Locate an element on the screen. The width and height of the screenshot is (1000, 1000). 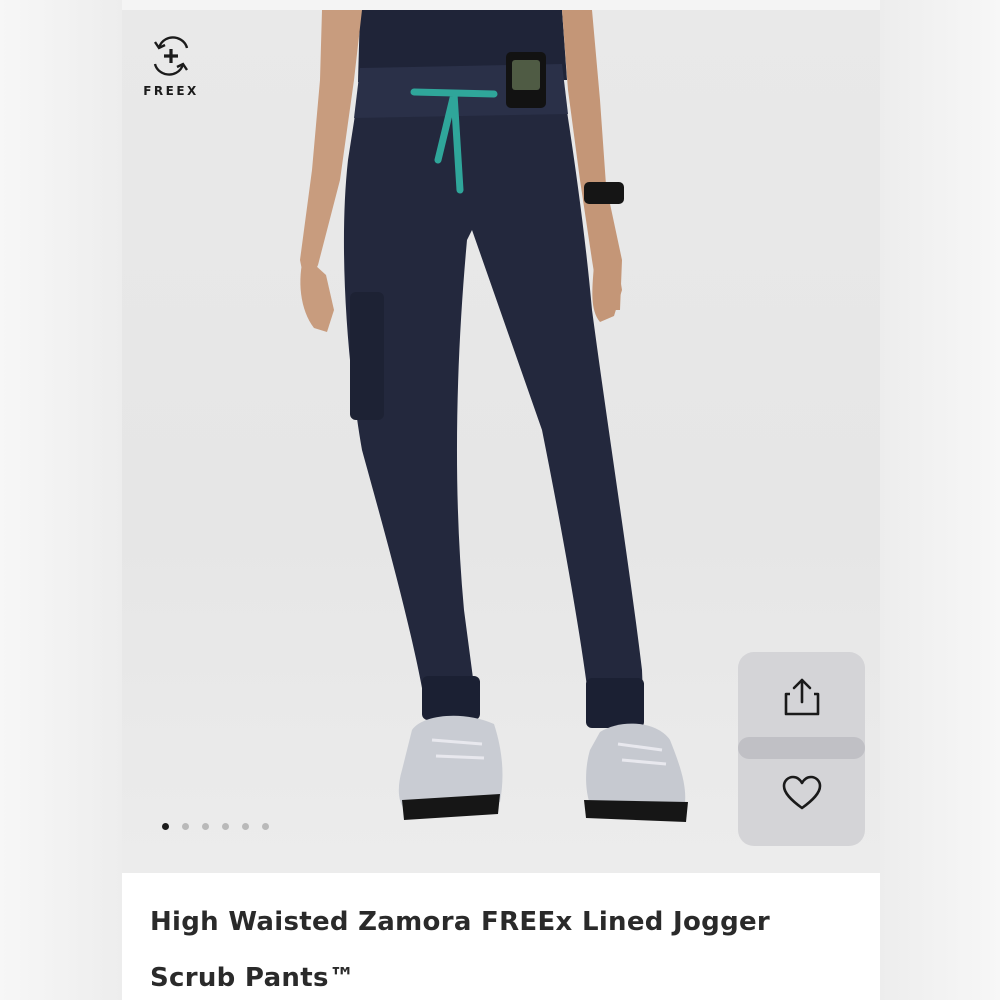
favorite-button is located at coordinates (801, 793).